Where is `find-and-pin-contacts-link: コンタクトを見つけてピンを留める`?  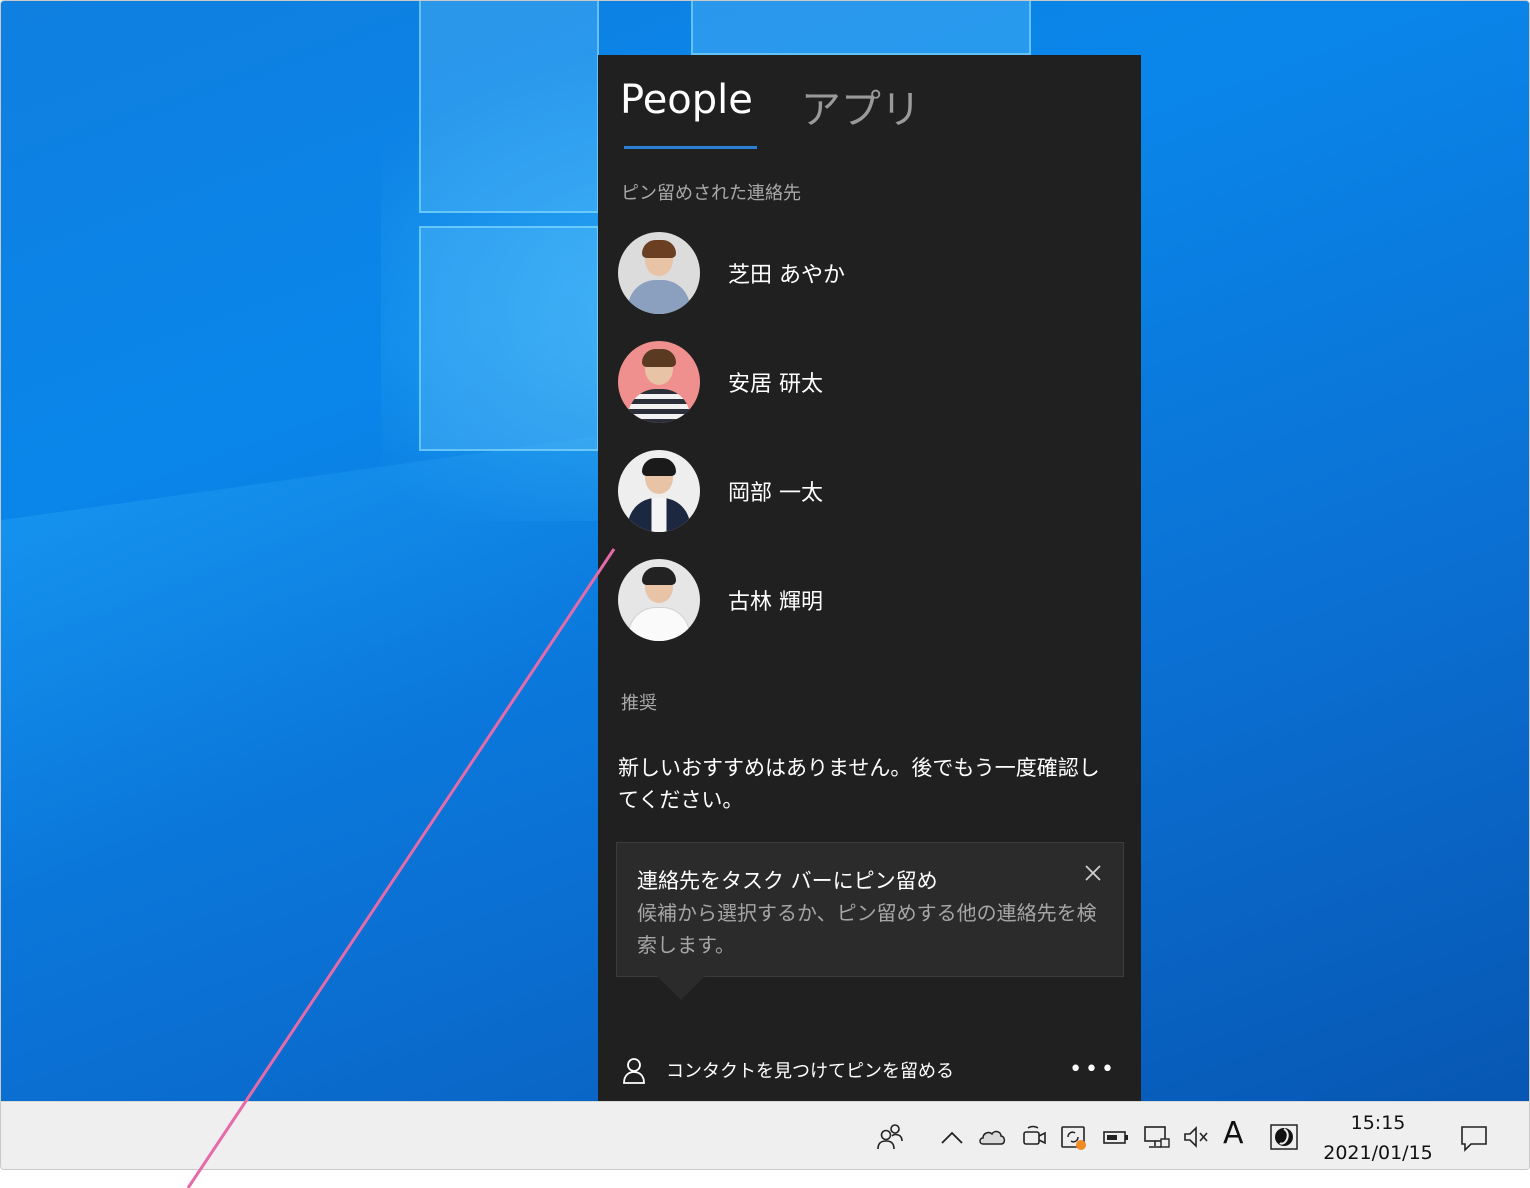 find-and-pin-contacts-link: コンタクトを見つけてピンを留める is located at coordinates (810, 1070).